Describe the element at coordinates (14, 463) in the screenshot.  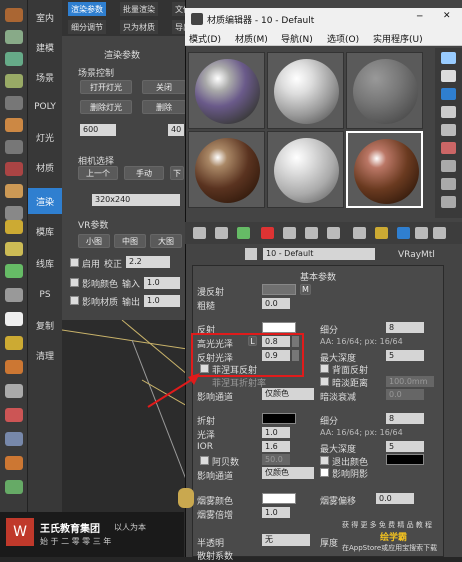
I see `fire-icon` at that location.